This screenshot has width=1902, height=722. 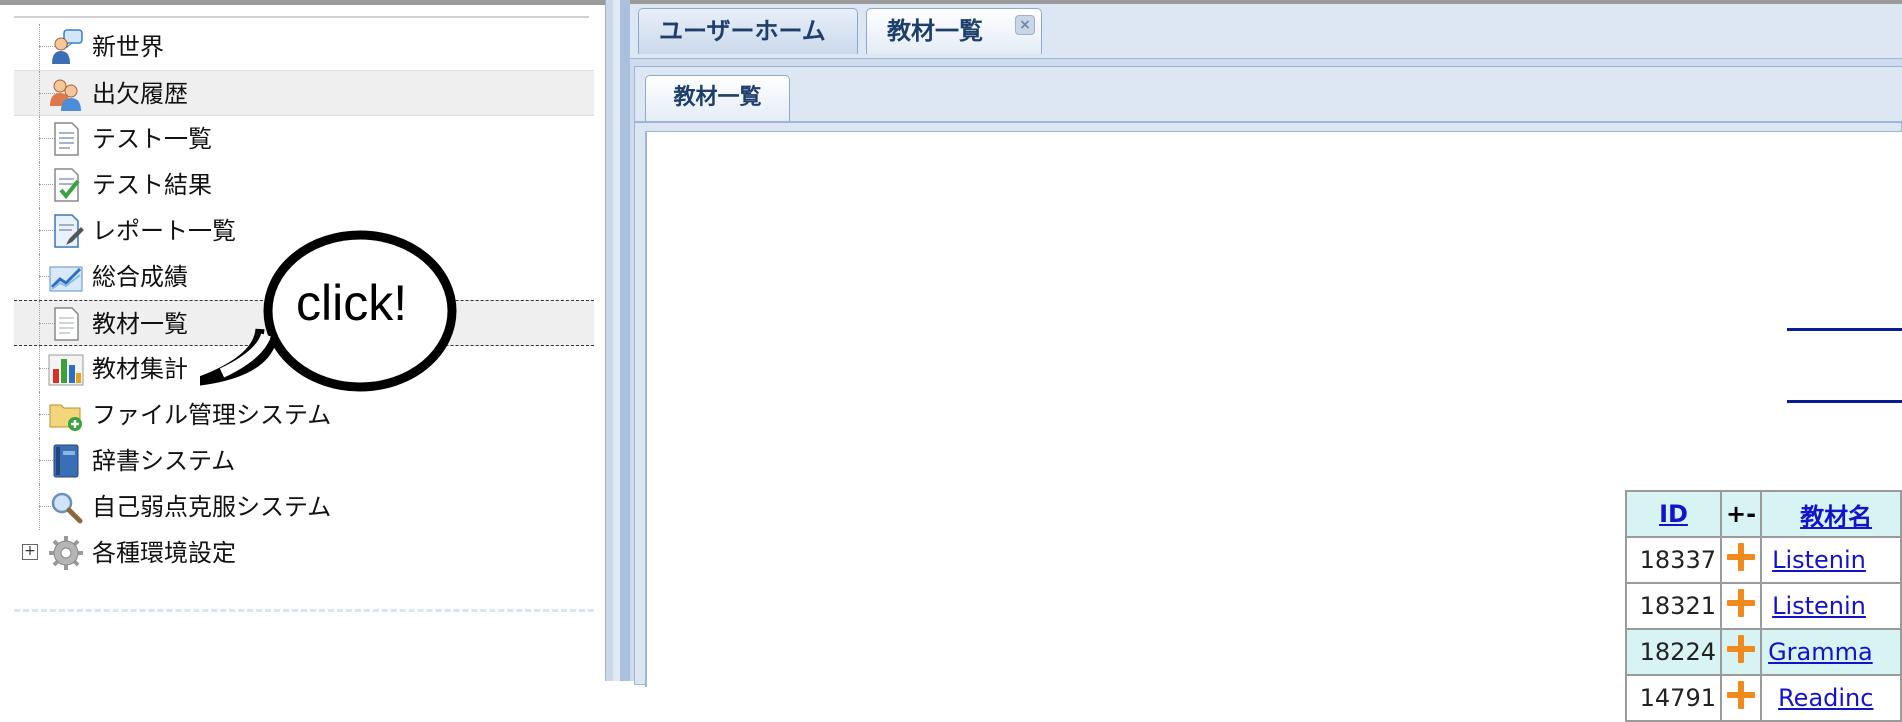 I want to click on document-icon, so click(x=66, y=324).